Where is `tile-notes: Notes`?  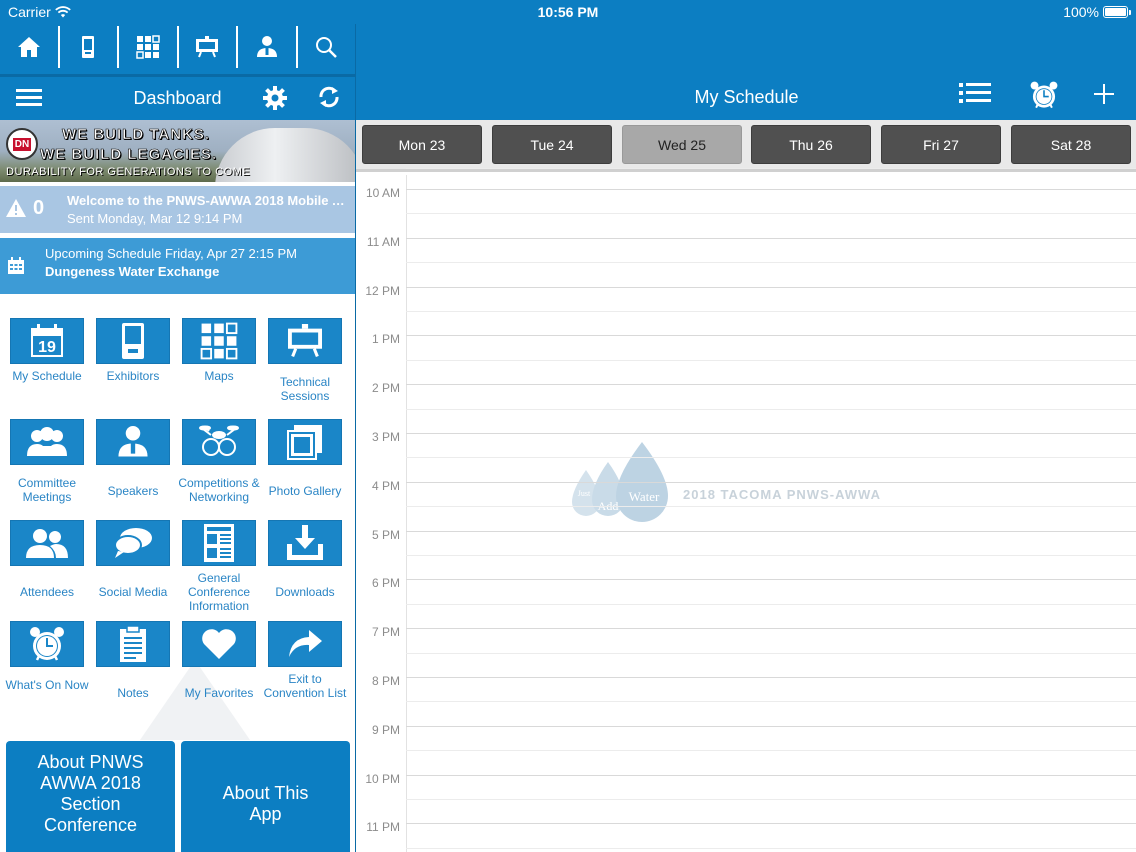 tile-notes: Notes is located at coordinates (129, 671).